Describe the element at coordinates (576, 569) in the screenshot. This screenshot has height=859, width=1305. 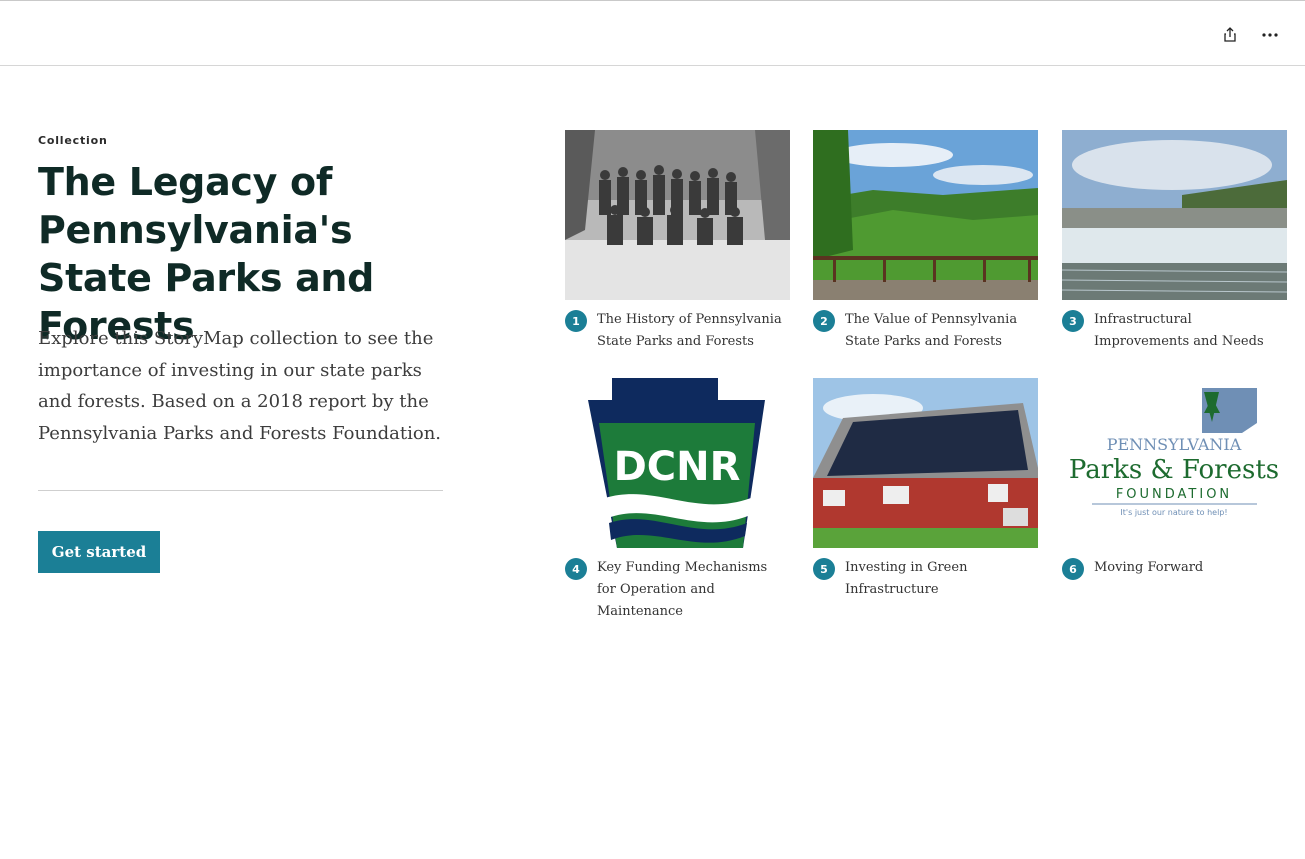
I see `item-number-badge: 4` at that location.